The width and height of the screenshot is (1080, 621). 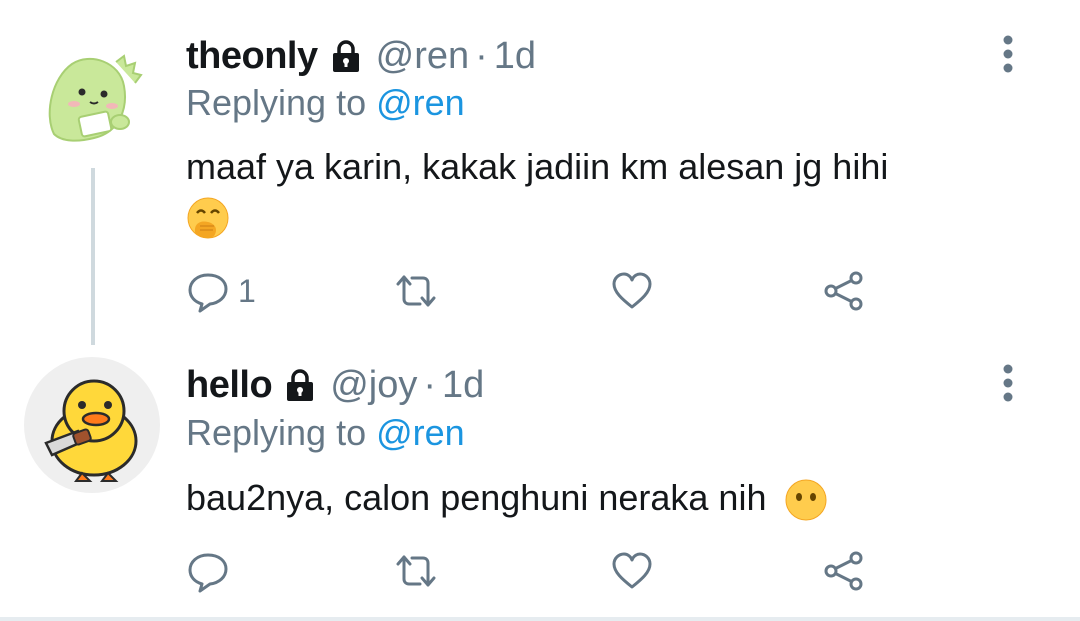 I want to click on tweet-actions: 1, so click(x=536, y=291).